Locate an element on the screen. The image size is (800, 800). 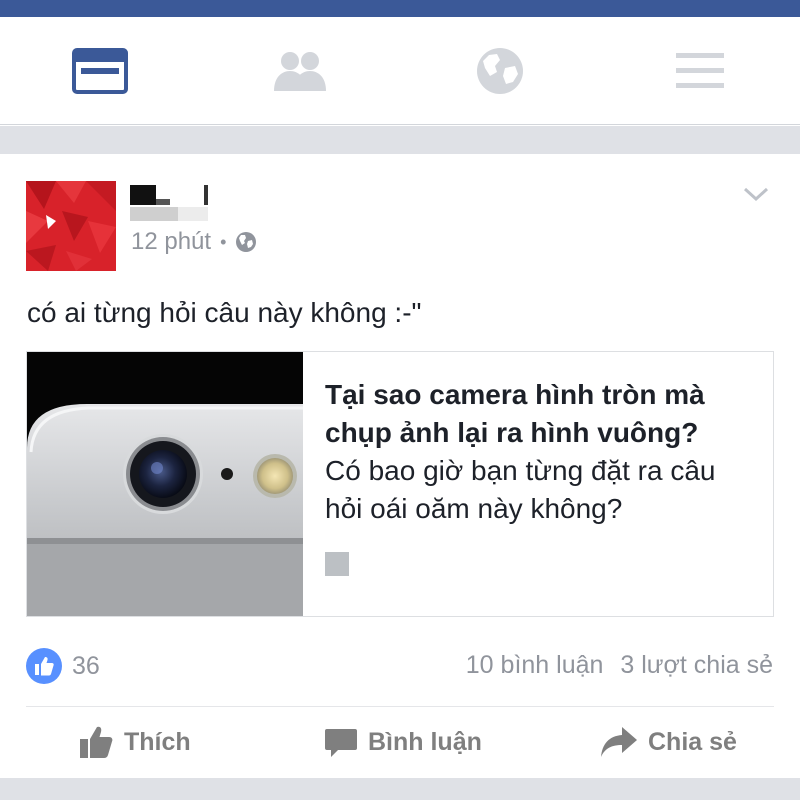
like-button: Thích is located at coordinates (134, 742).